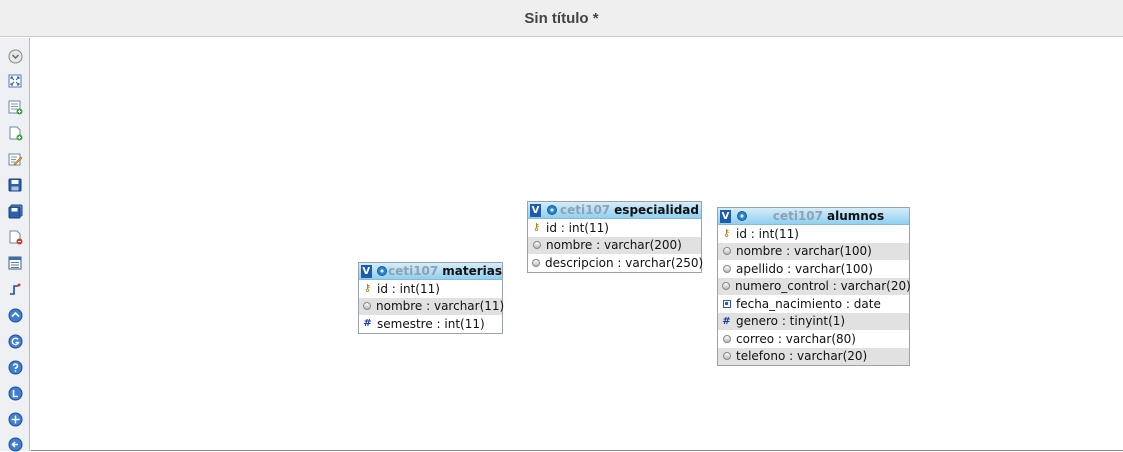  I want to click on column-row: nombre : varchar(11), so click(432, 306).